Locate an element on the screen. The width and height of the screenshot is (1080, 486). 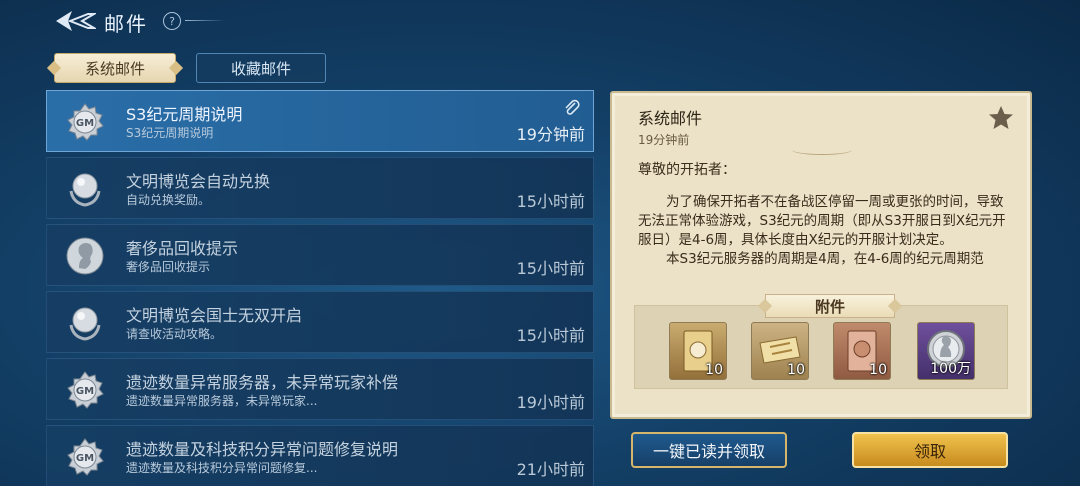
tab-system-mail: 系统邮件 is located at coordinates (115, 68).